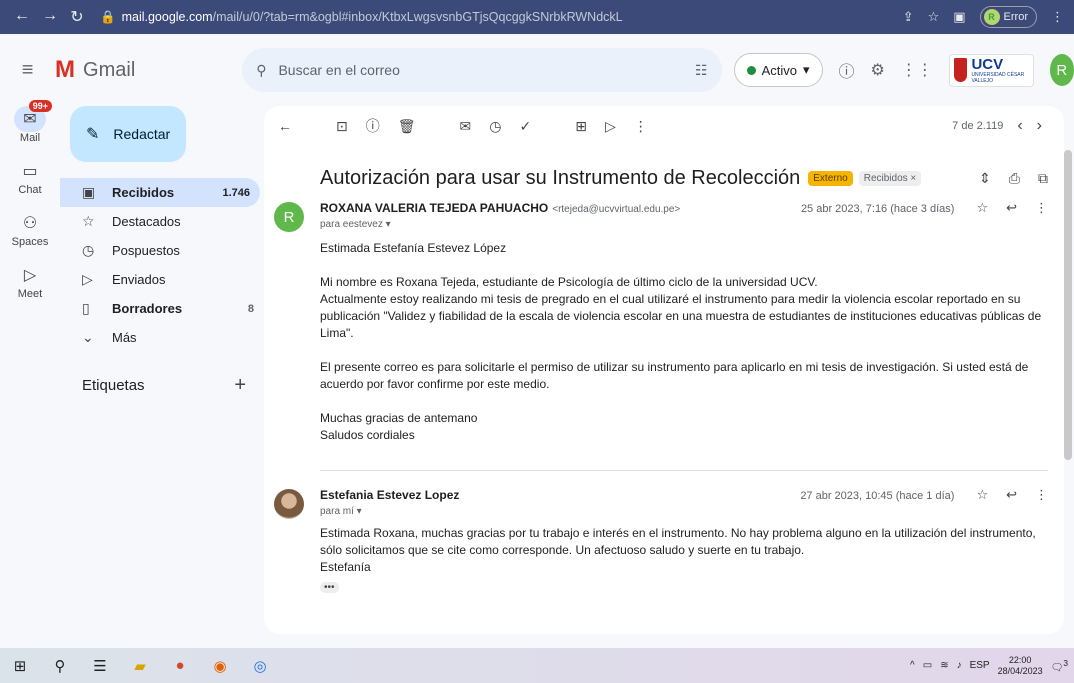 The image size is (1074, 683). I want to click on volume-icon: ♪, so click(959, 665).